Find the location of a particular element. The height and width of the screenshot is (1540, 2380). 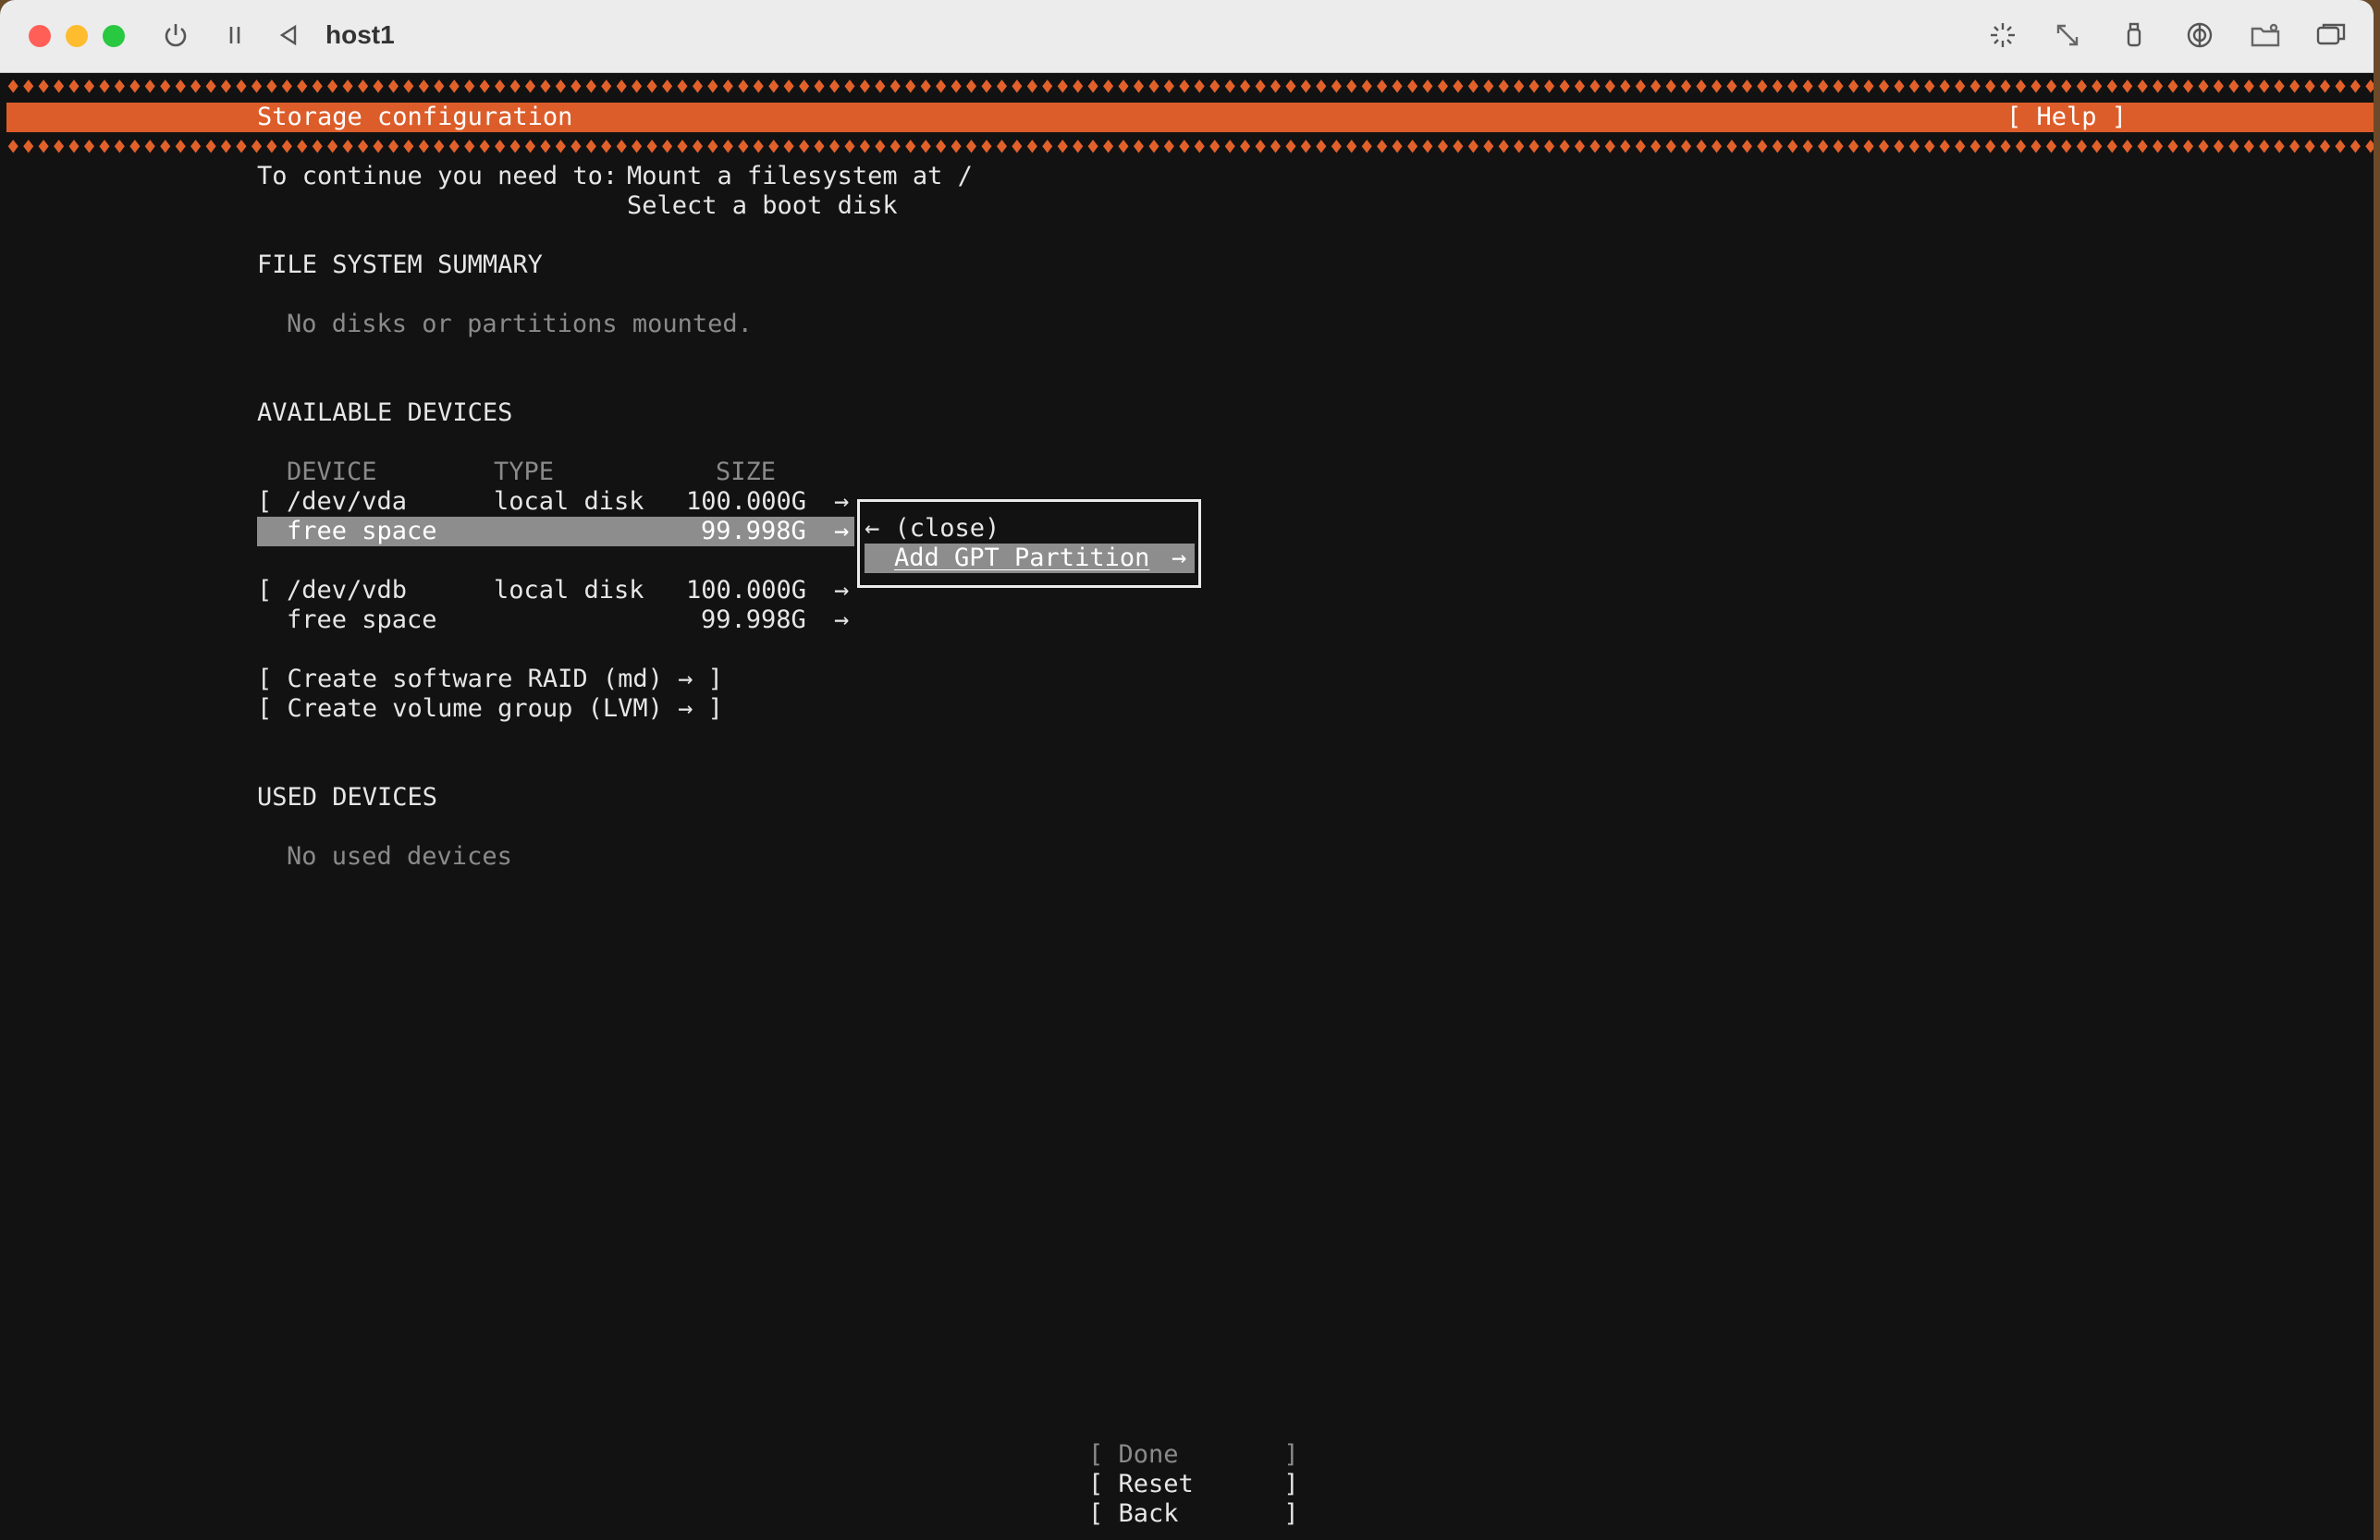

back-icon is located at coordinates (288, 35).